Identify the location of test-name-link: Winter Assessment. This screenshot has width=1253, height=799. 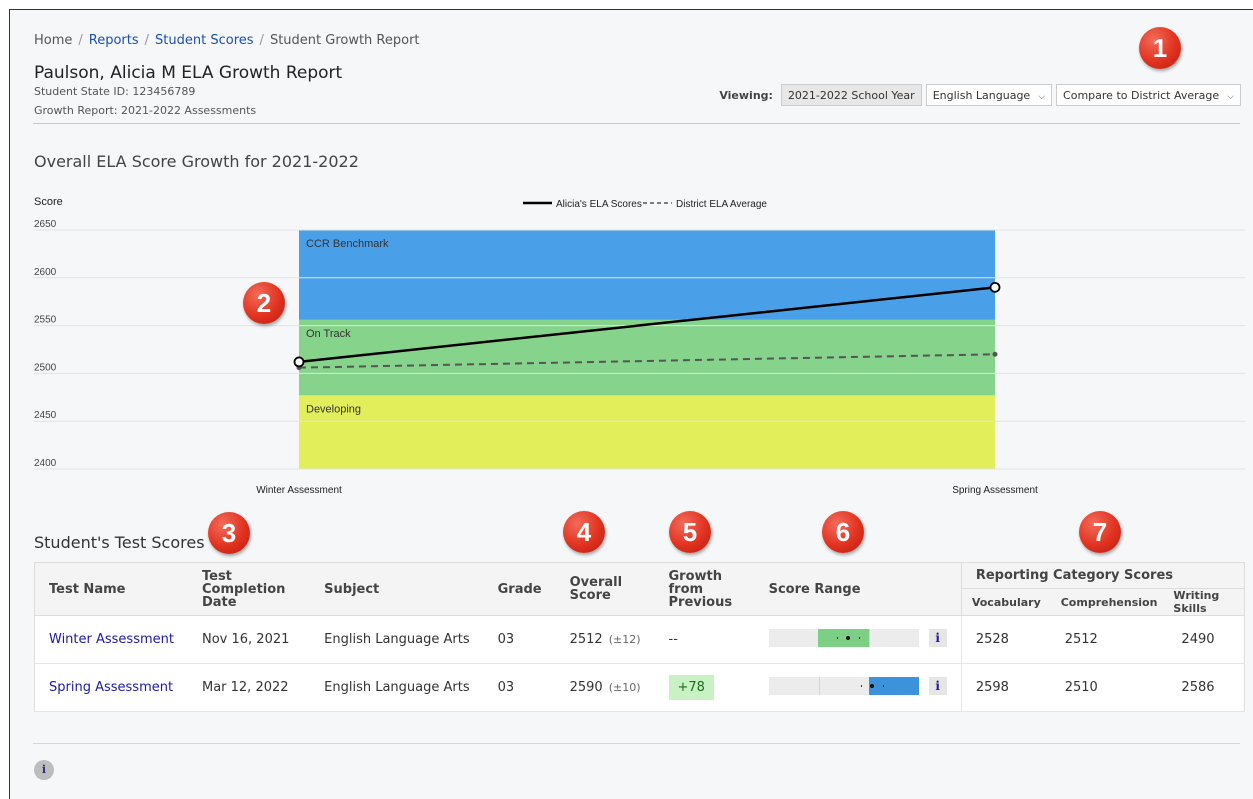
(111, 639).